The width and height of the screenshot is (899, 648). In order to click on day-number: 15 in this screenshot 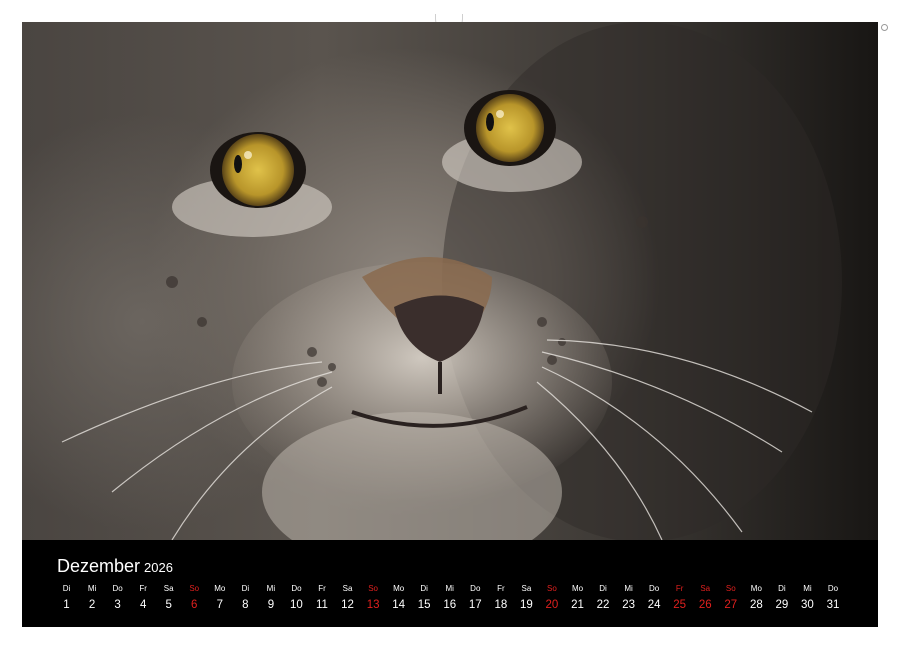, I will do `click(424, 605)`.